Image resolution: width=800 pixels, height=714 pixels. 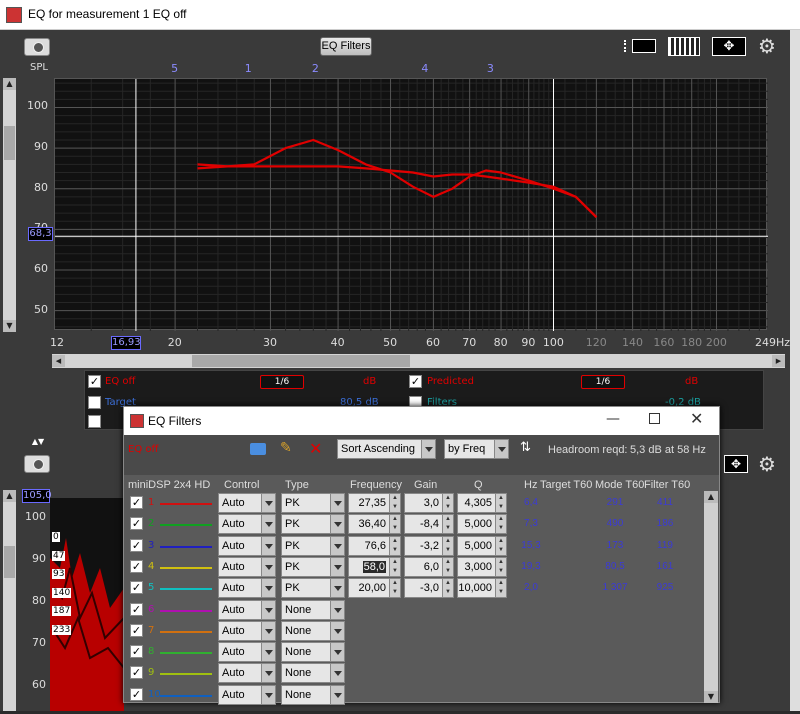 I want to click on filter-marker: 5, so click(x=174, y=68).